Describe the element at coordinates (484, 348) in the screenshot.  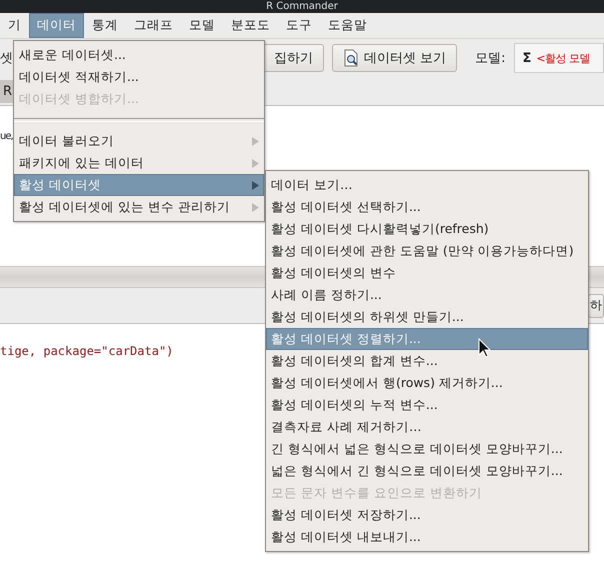
I see `mouse-pointer-icon` at that location.